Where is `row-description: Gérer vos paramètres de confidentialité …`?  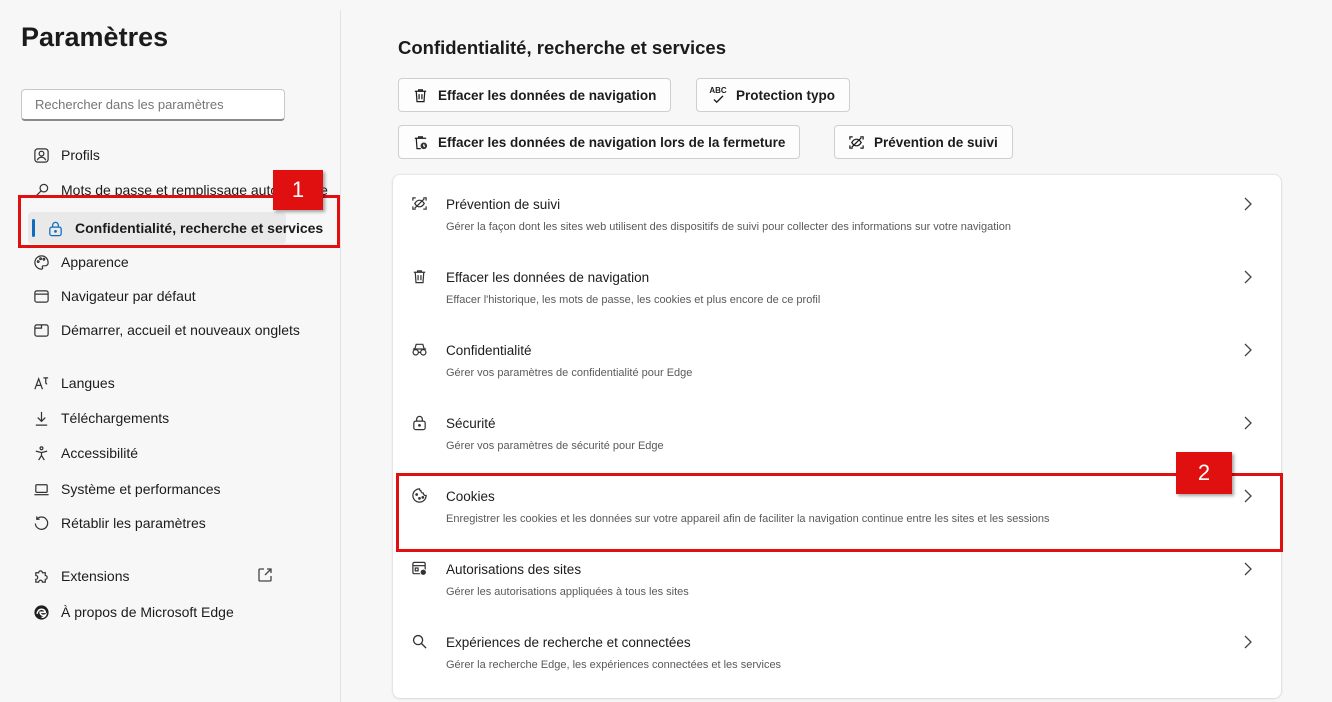
row-description: Gérer vos paramètres de confidentialité … is located at coordinates (569, 373).